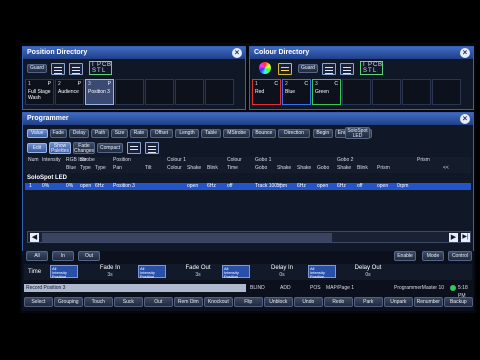 The width and height of the screenshot is (480, 360). What do you see at coordinates (264, 133) in the screenshot?
I see `tab-bounce: Bounce` at bounding box center [264, 133].